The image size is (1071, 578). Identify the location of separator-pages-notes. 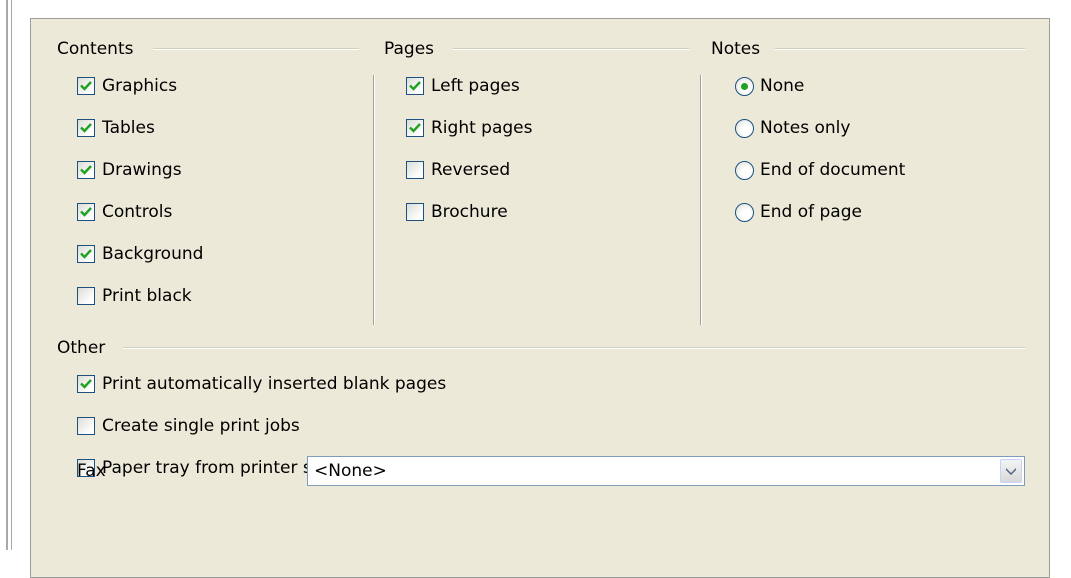
(701, 200).